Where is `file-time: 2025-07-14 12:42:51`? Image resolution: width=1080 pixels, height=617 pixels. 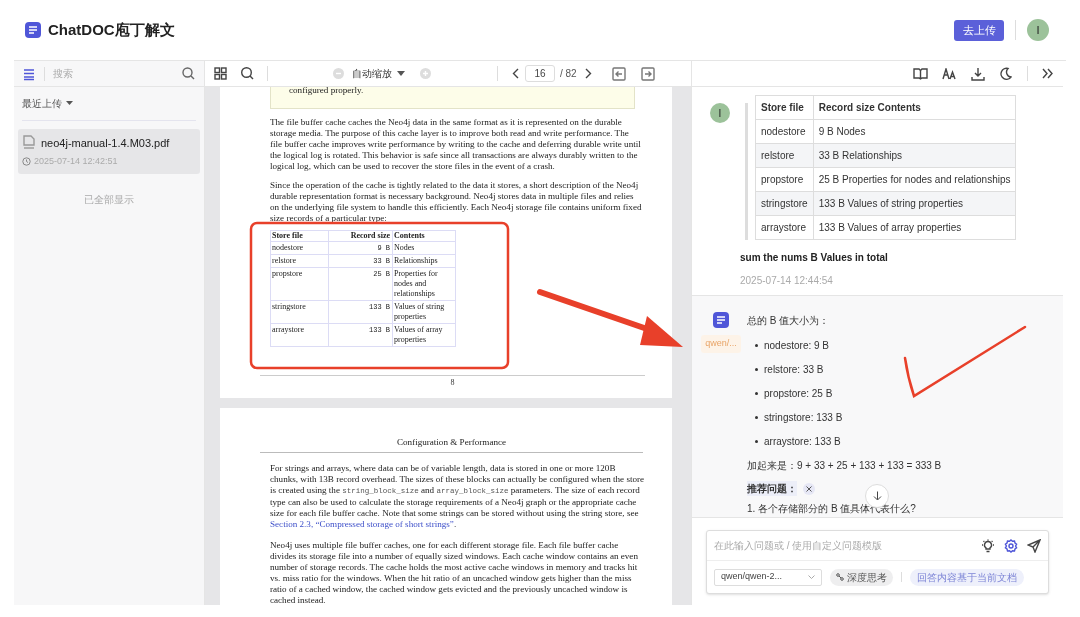 file-time: 2025-07-14 12:42:51 is located at coordinates (76, 161).